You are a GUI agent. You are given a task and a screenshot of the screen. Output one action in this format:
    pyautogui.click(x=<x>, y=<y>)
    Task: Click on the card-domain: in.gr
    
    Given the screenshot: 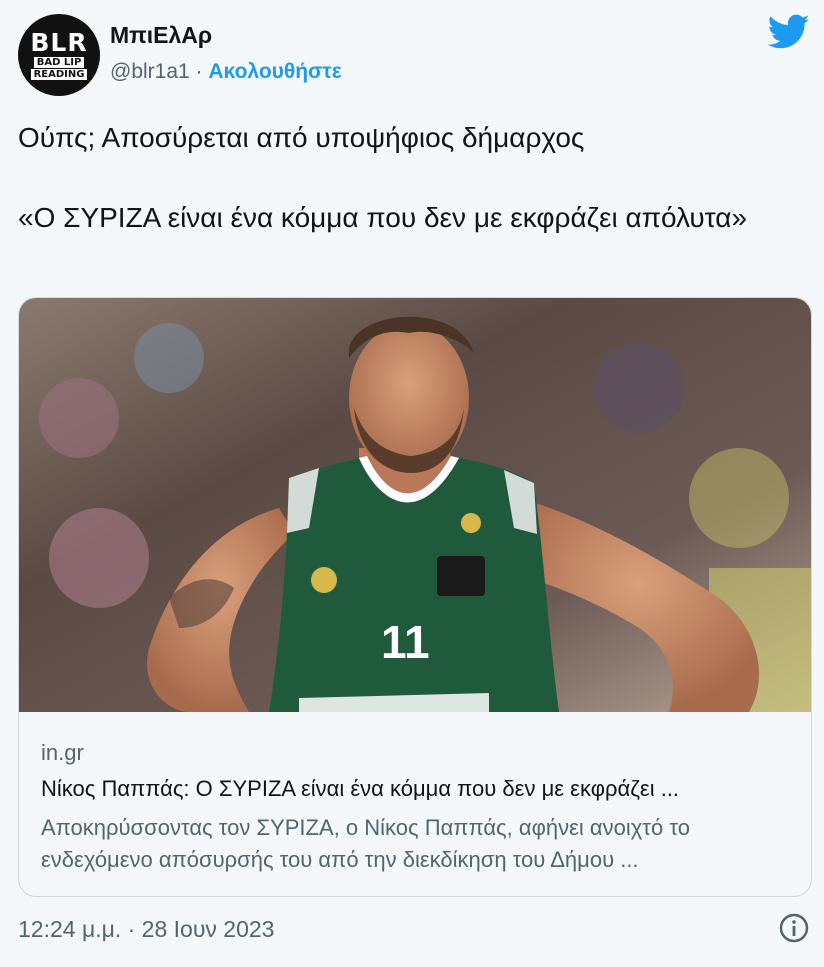 What is the action you would take?
    pyautogui.click(x=62, y=752)
    